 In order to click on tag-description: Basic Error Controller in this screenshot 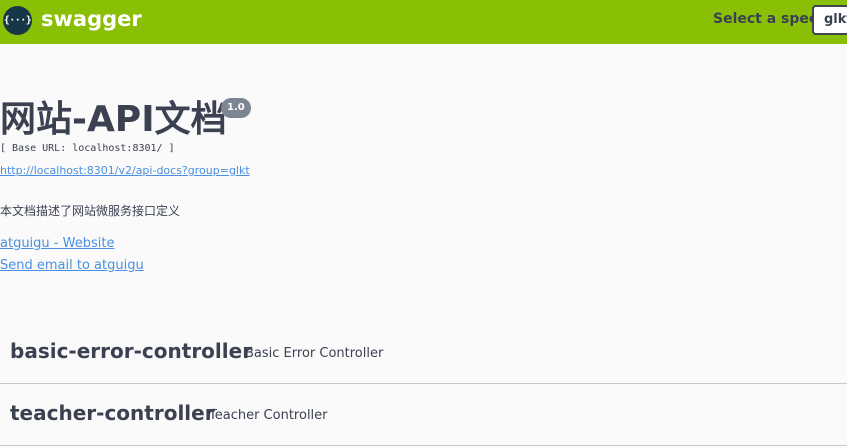, I will do `click(314, 353)`.